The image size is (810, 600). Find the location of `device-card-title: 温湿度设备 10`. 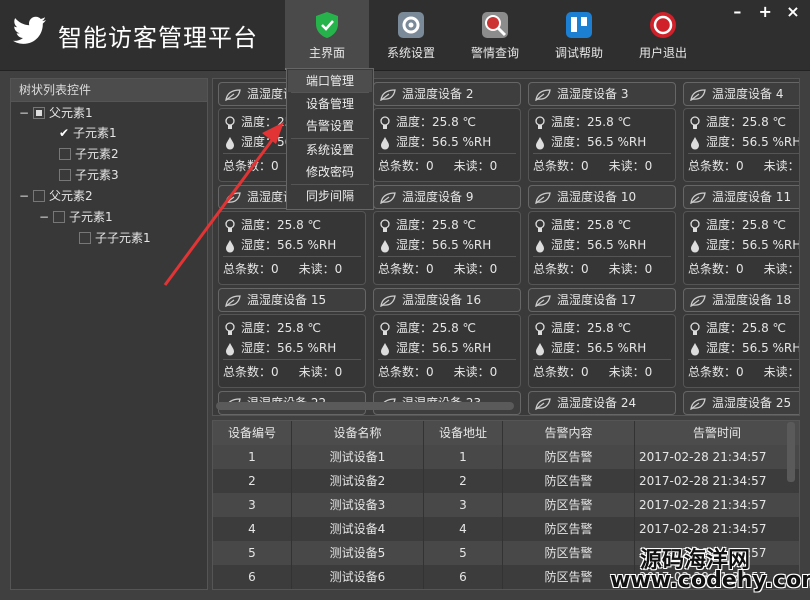

device-card-title: 温湿度设备 10 is located at coordinates (602, 197).